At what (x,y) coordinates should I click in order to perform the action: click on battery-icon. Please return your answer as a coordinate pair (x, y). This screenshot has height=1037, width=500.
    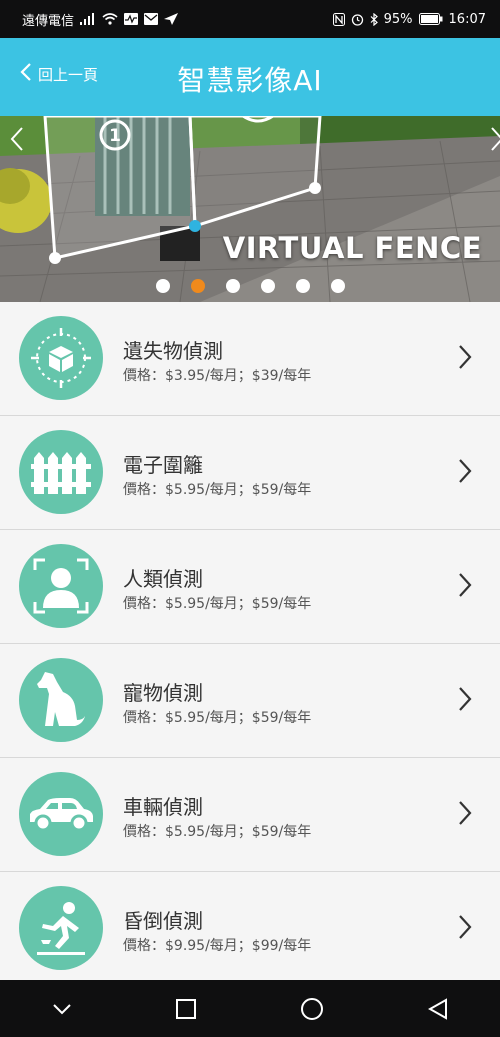
    Looking at the image, I should click on (430, 19).